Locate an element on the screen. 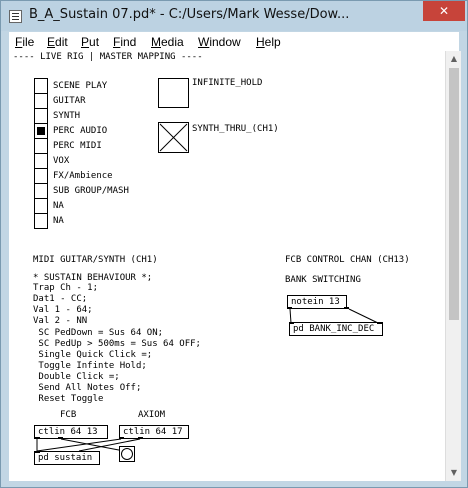 This screenshot has height=488, width=468. menu-window: Window is located at coordinates (219, 42).